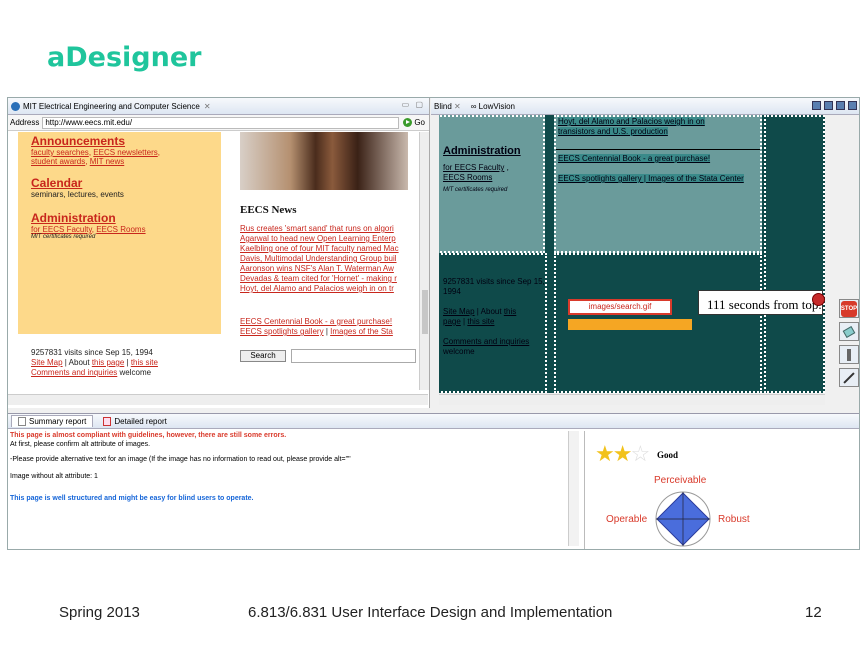 Image resolution: width=860 pixels, height=651 pixels. I want to click on robust-label: Robust, so click(734, 519).